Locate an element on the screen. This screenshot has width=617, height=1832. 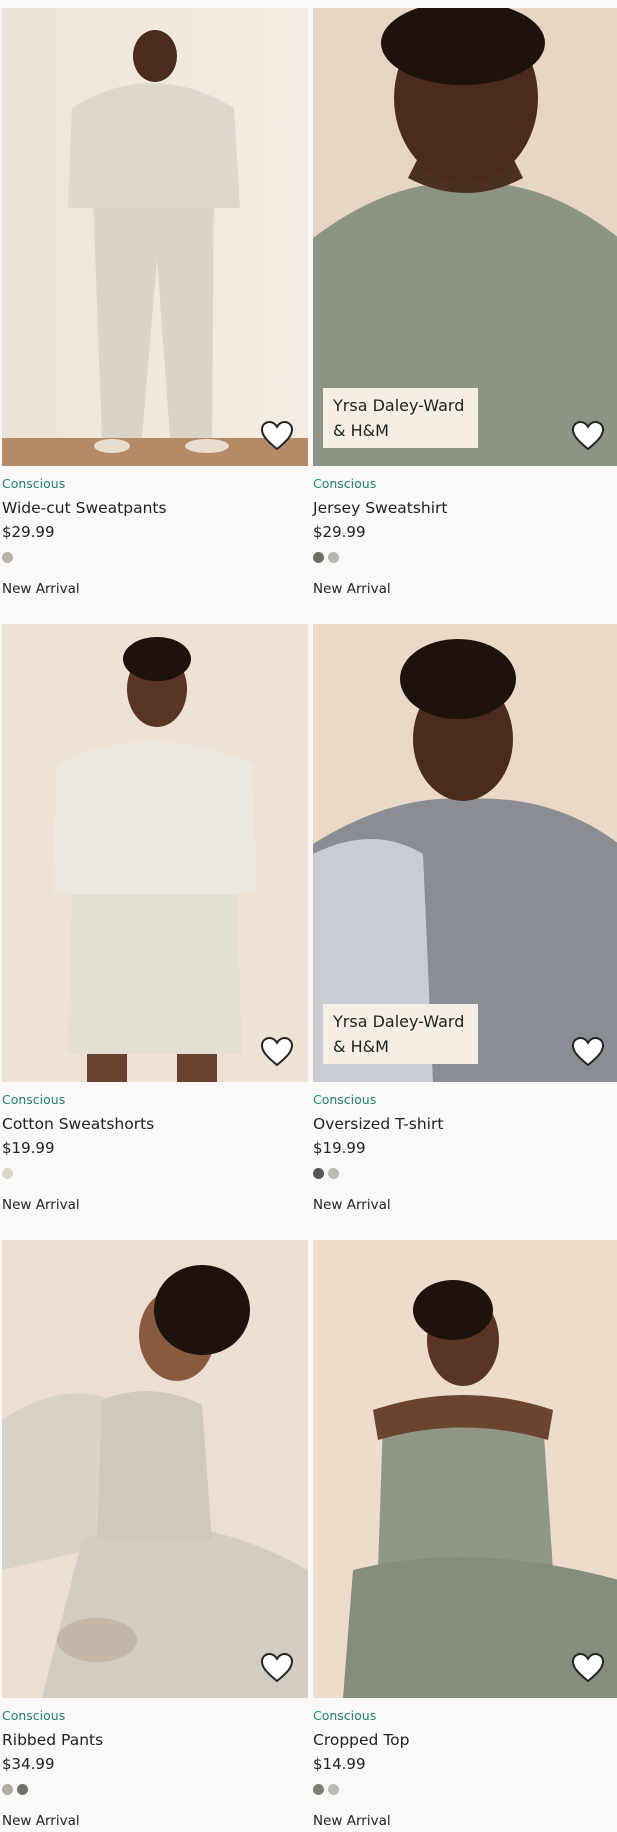
product-name: Cropped Top is located at coordinates (465, 1740).